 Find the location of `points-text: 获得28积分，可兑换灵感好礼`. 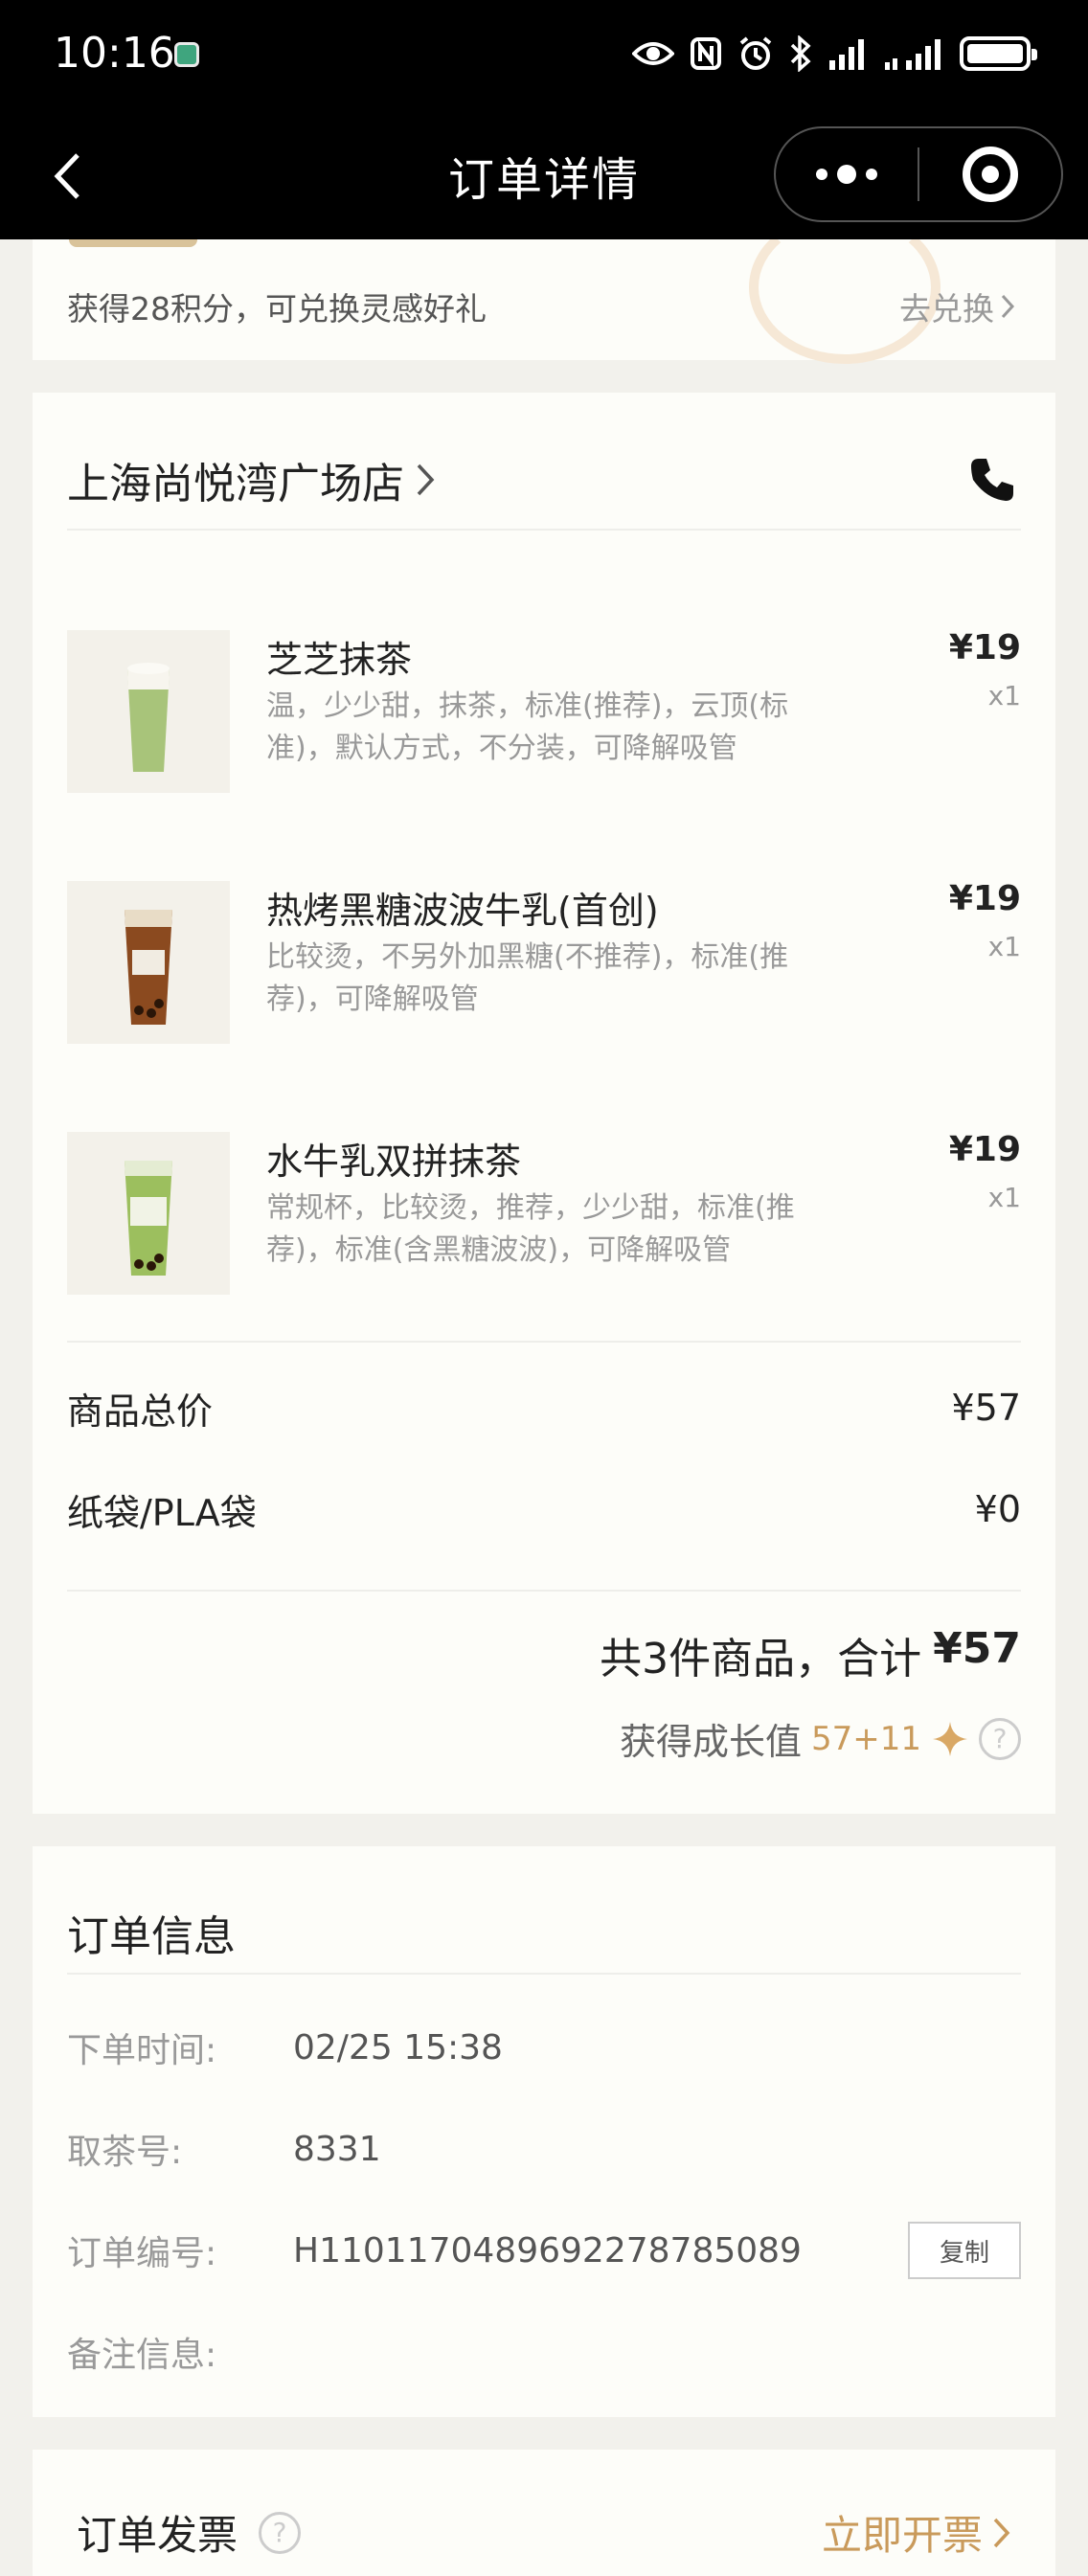

points-text: 获得28积分，可兑换灵感好礼 is located at coordinates (277, 309).